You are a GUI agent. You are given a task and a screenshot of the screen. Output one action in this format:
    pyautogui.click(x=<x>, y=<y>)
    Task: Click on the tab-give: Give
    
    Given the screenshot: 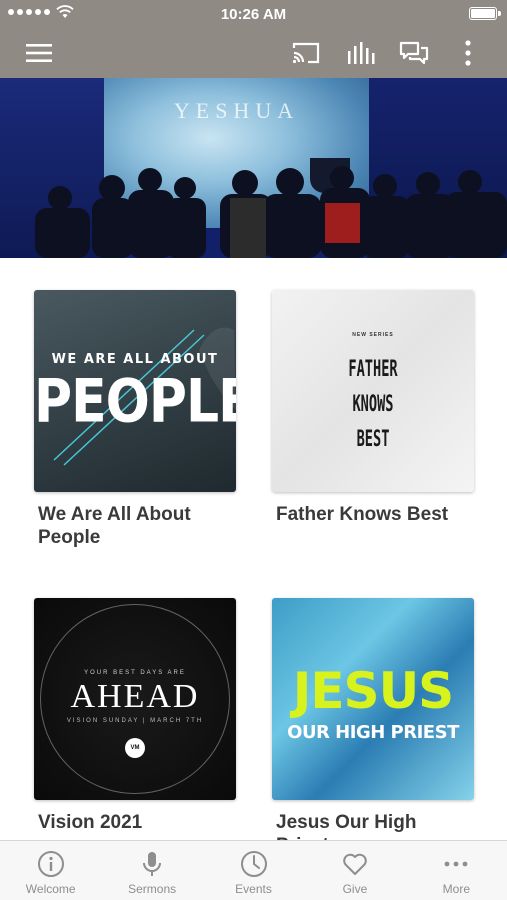 What is the action you would take?
    pyautogui.click(x=354, y=870)
    